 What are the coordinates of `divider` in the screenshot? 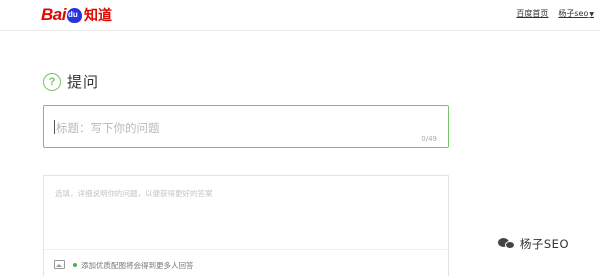 It's located at (246, 249).